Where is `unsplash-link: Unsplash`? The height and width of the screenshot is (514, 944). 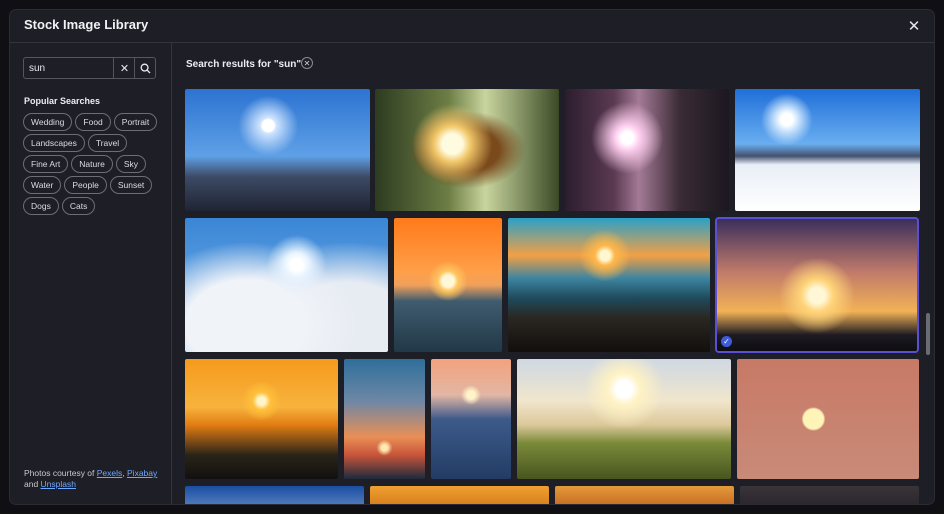 unsplash-link: Unsplash is located at coordinates (58, 484).